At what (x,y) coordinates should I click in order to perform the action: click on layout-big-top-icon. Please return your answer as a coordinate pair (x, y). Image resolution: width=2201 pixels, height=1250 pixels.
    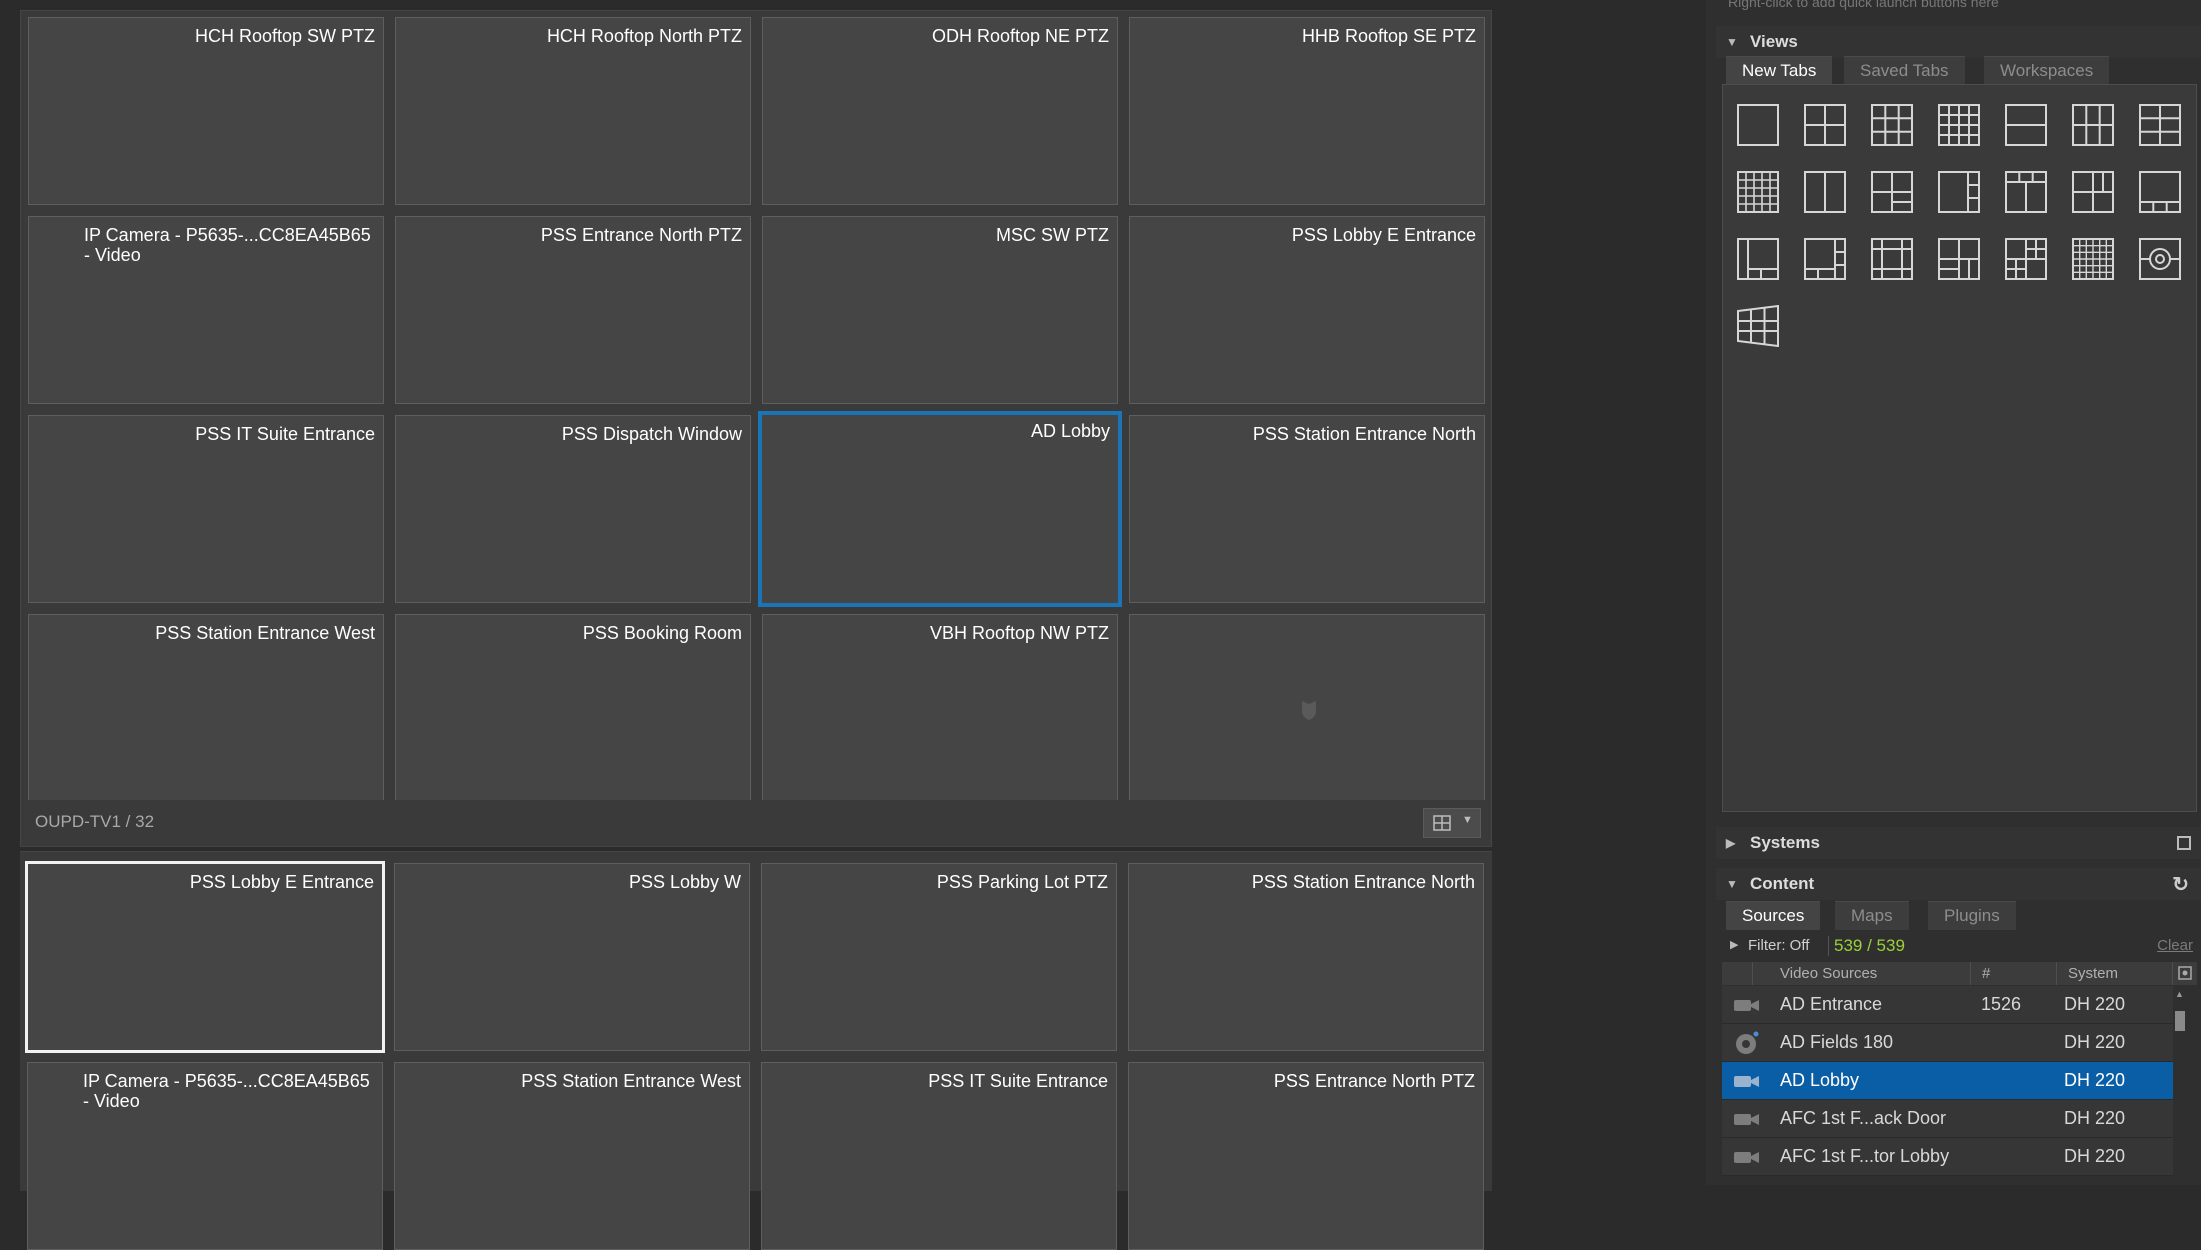
    Looking at the image, I should click on (2160, 192).